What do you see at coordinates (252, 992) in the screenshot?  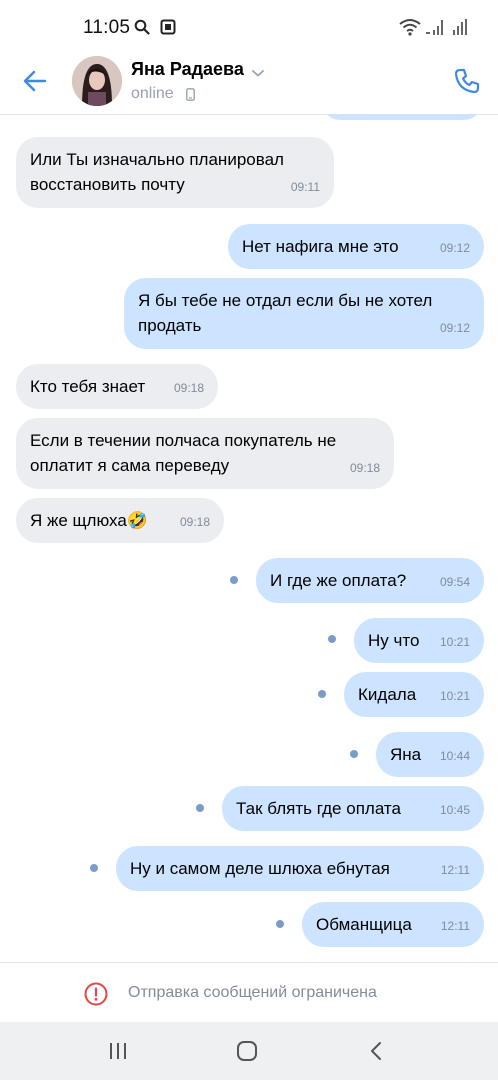 I see `restricted-notice: Отправка сообщений ограничена` at bounding box center [252, 992].